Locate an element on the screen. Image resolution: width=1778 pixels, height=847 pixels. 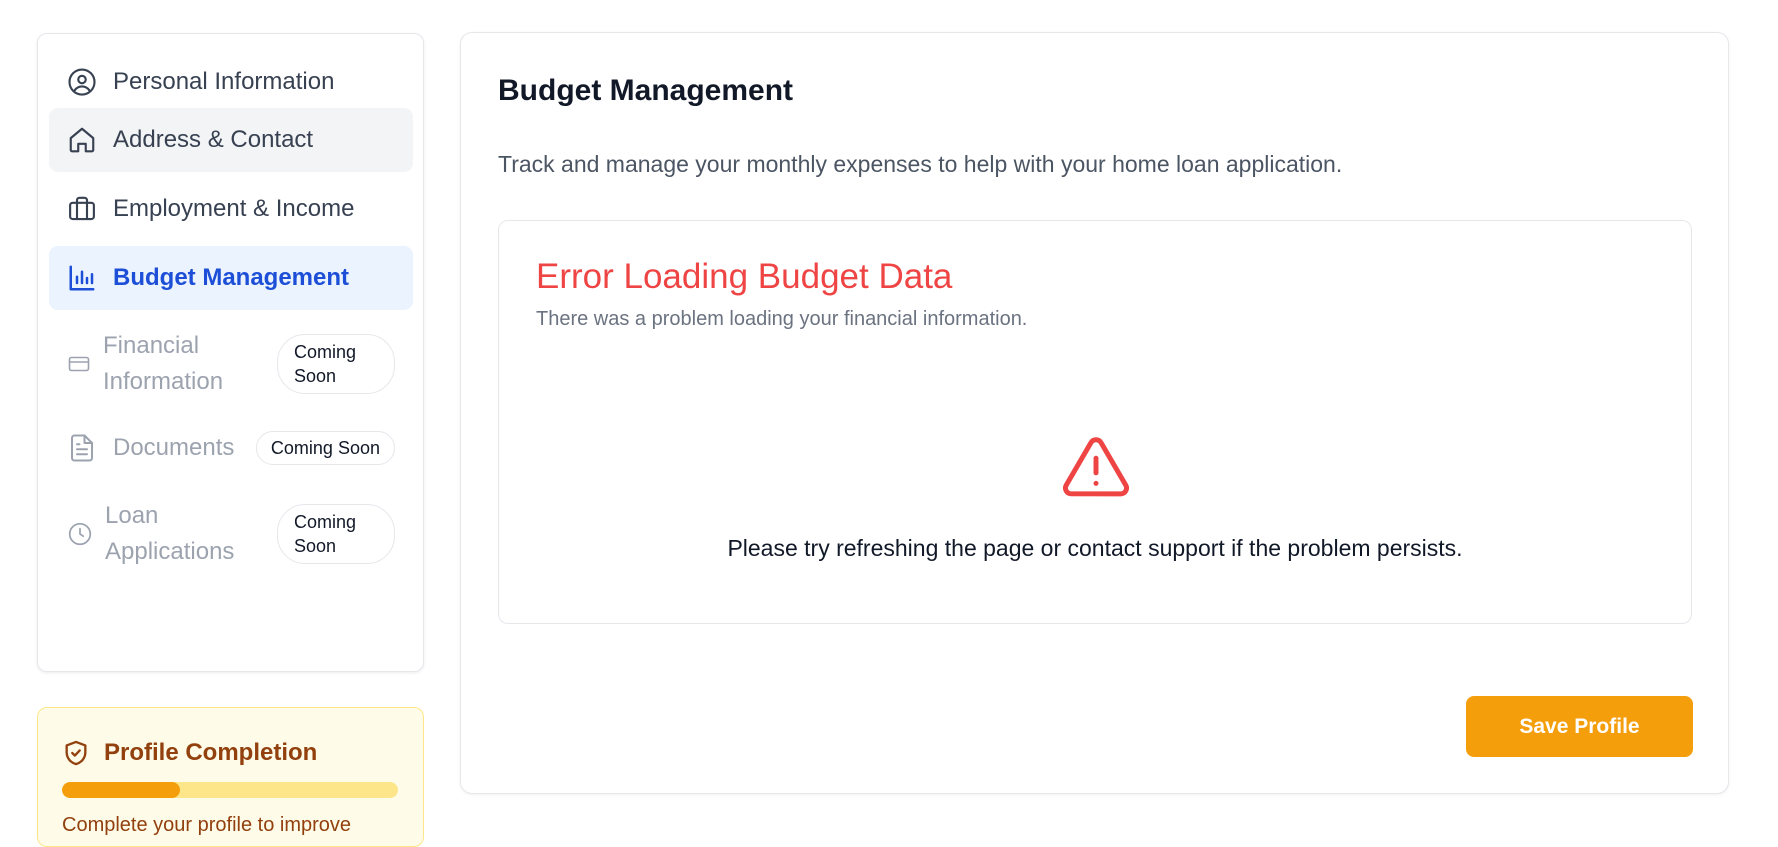
file-icon is located at coordinates (82, 448).